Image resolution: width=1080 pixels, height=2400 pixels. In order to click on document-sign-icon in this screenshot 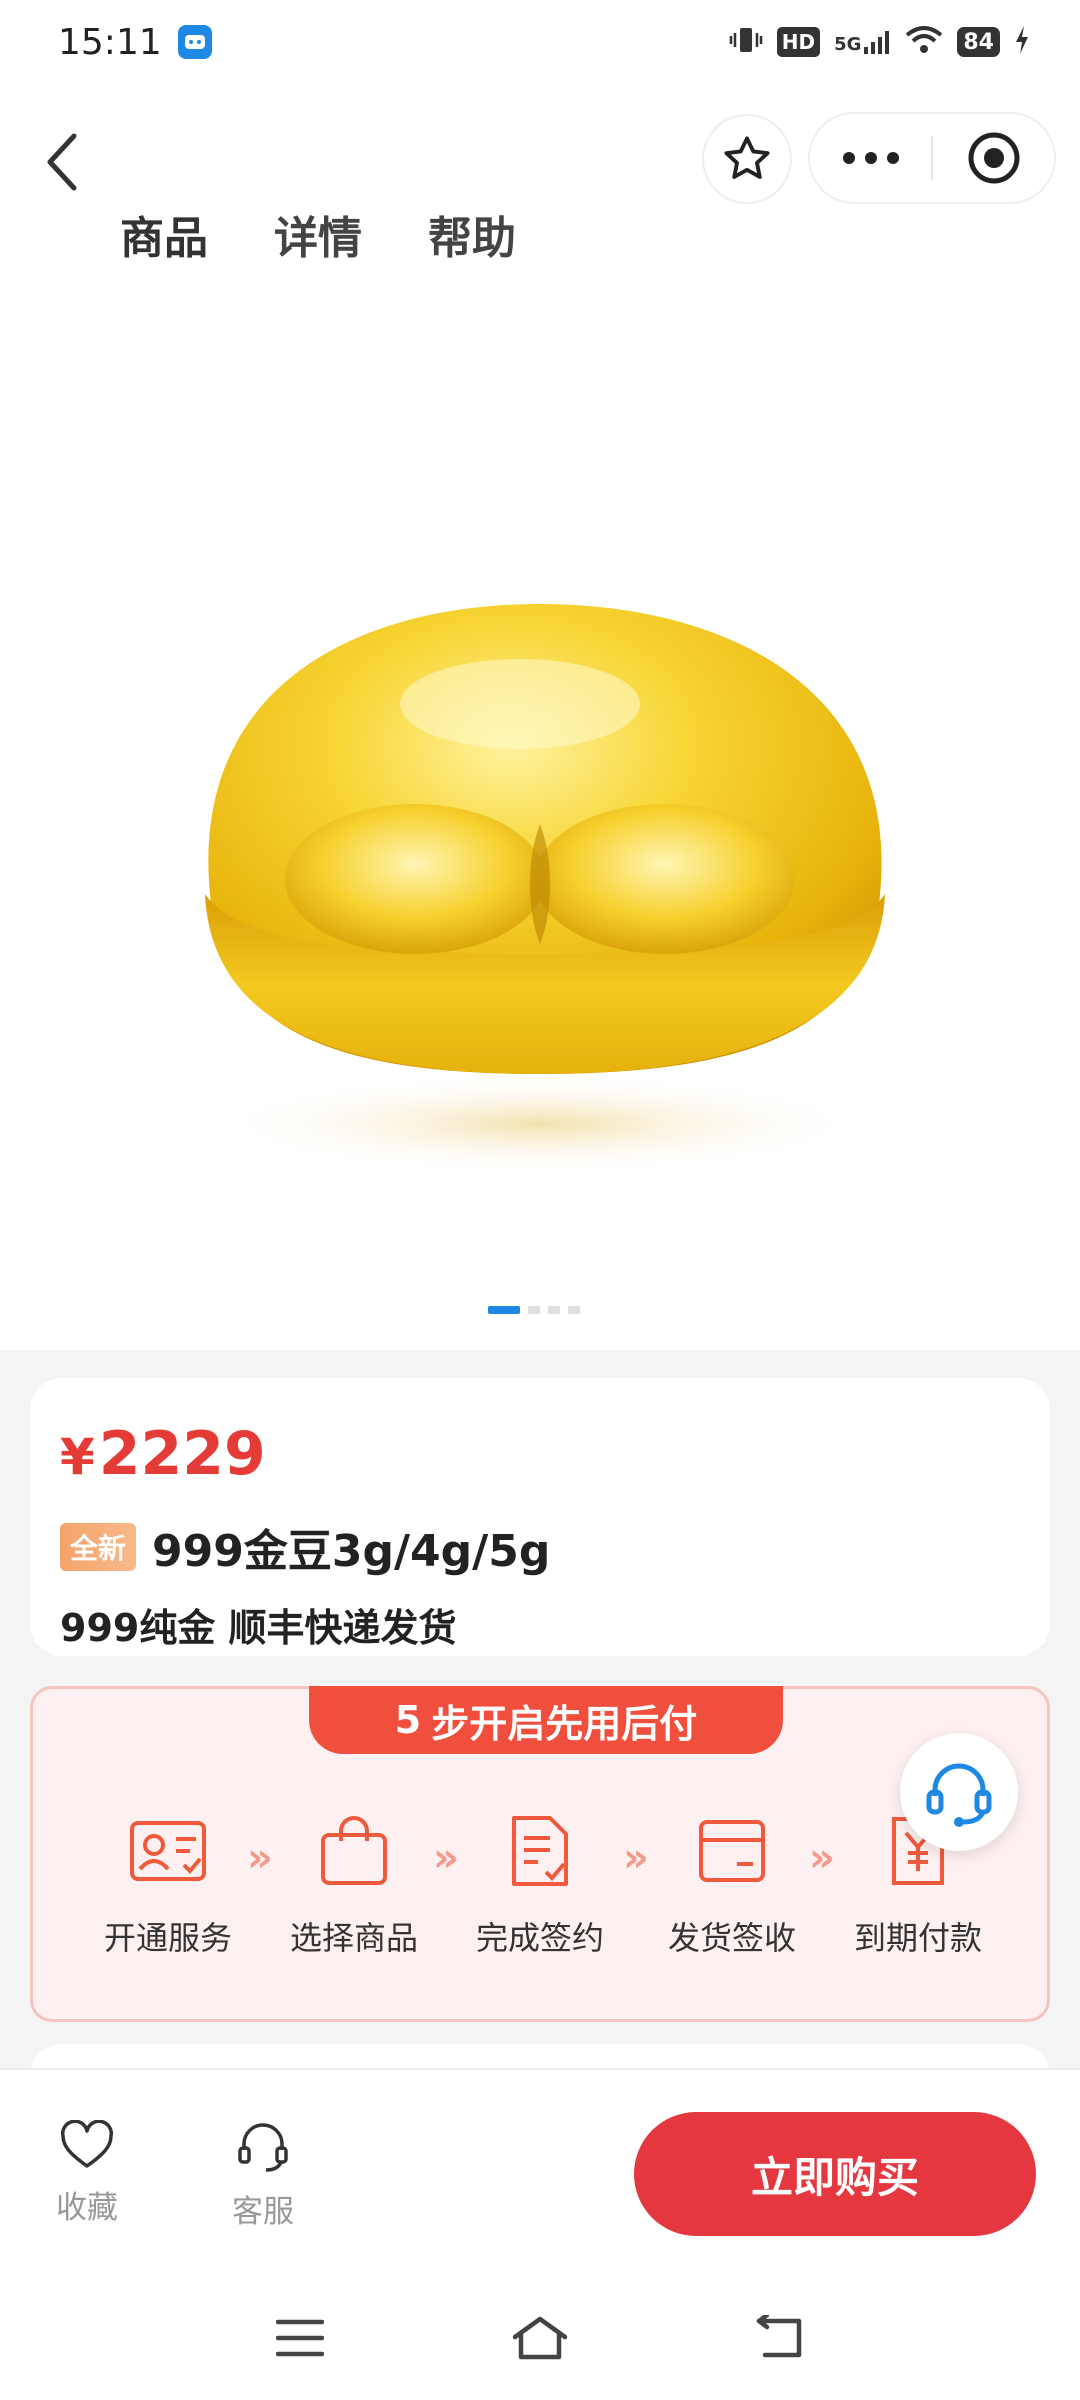, I will do `click(540, 1851)`.